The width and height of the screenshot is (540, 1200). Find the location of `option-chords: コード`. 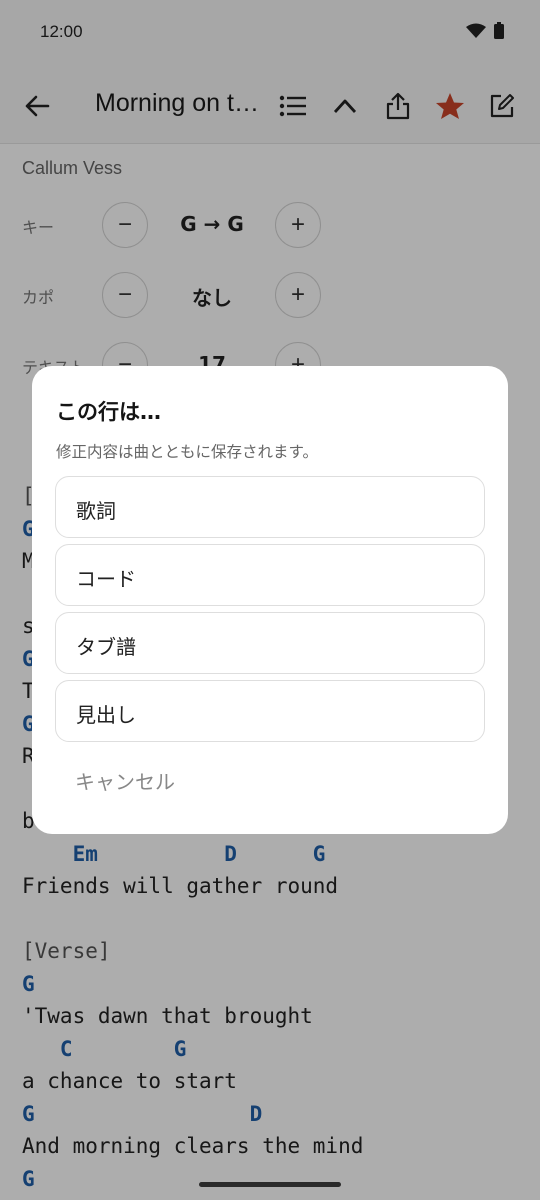

option-chords: コード is located at coordinates (270, 575).